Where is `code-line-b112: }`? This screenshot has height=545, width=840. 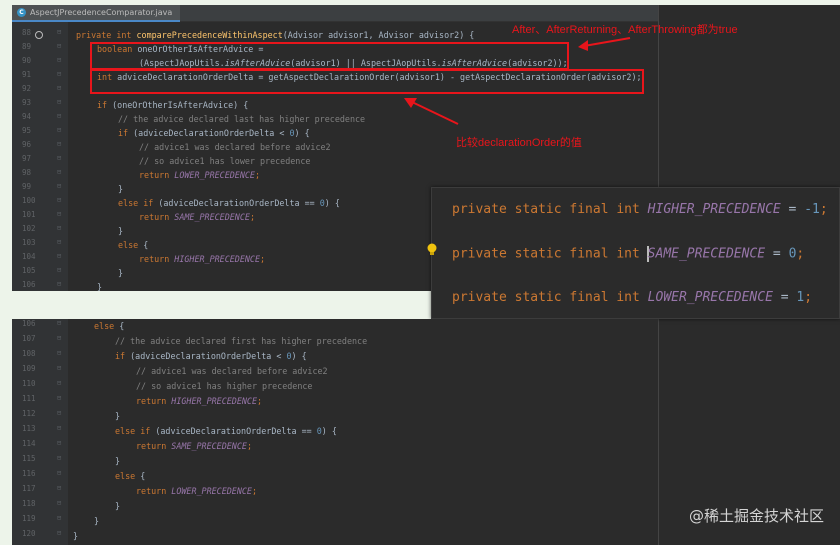 code-line-b112: } is located at coordinates (117, 416).